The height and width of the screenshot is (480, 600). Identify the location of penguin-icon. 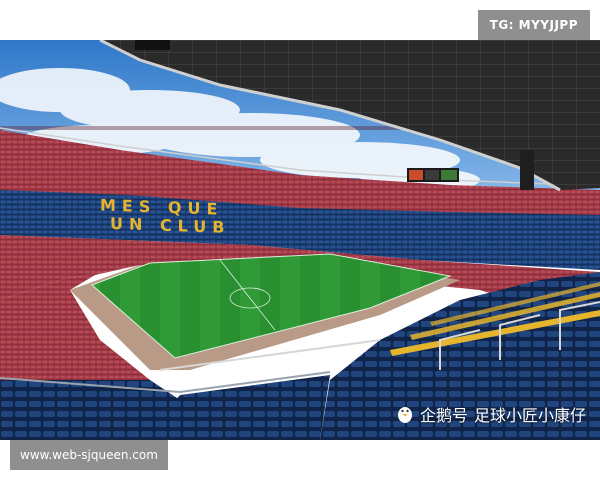
(405, 414).